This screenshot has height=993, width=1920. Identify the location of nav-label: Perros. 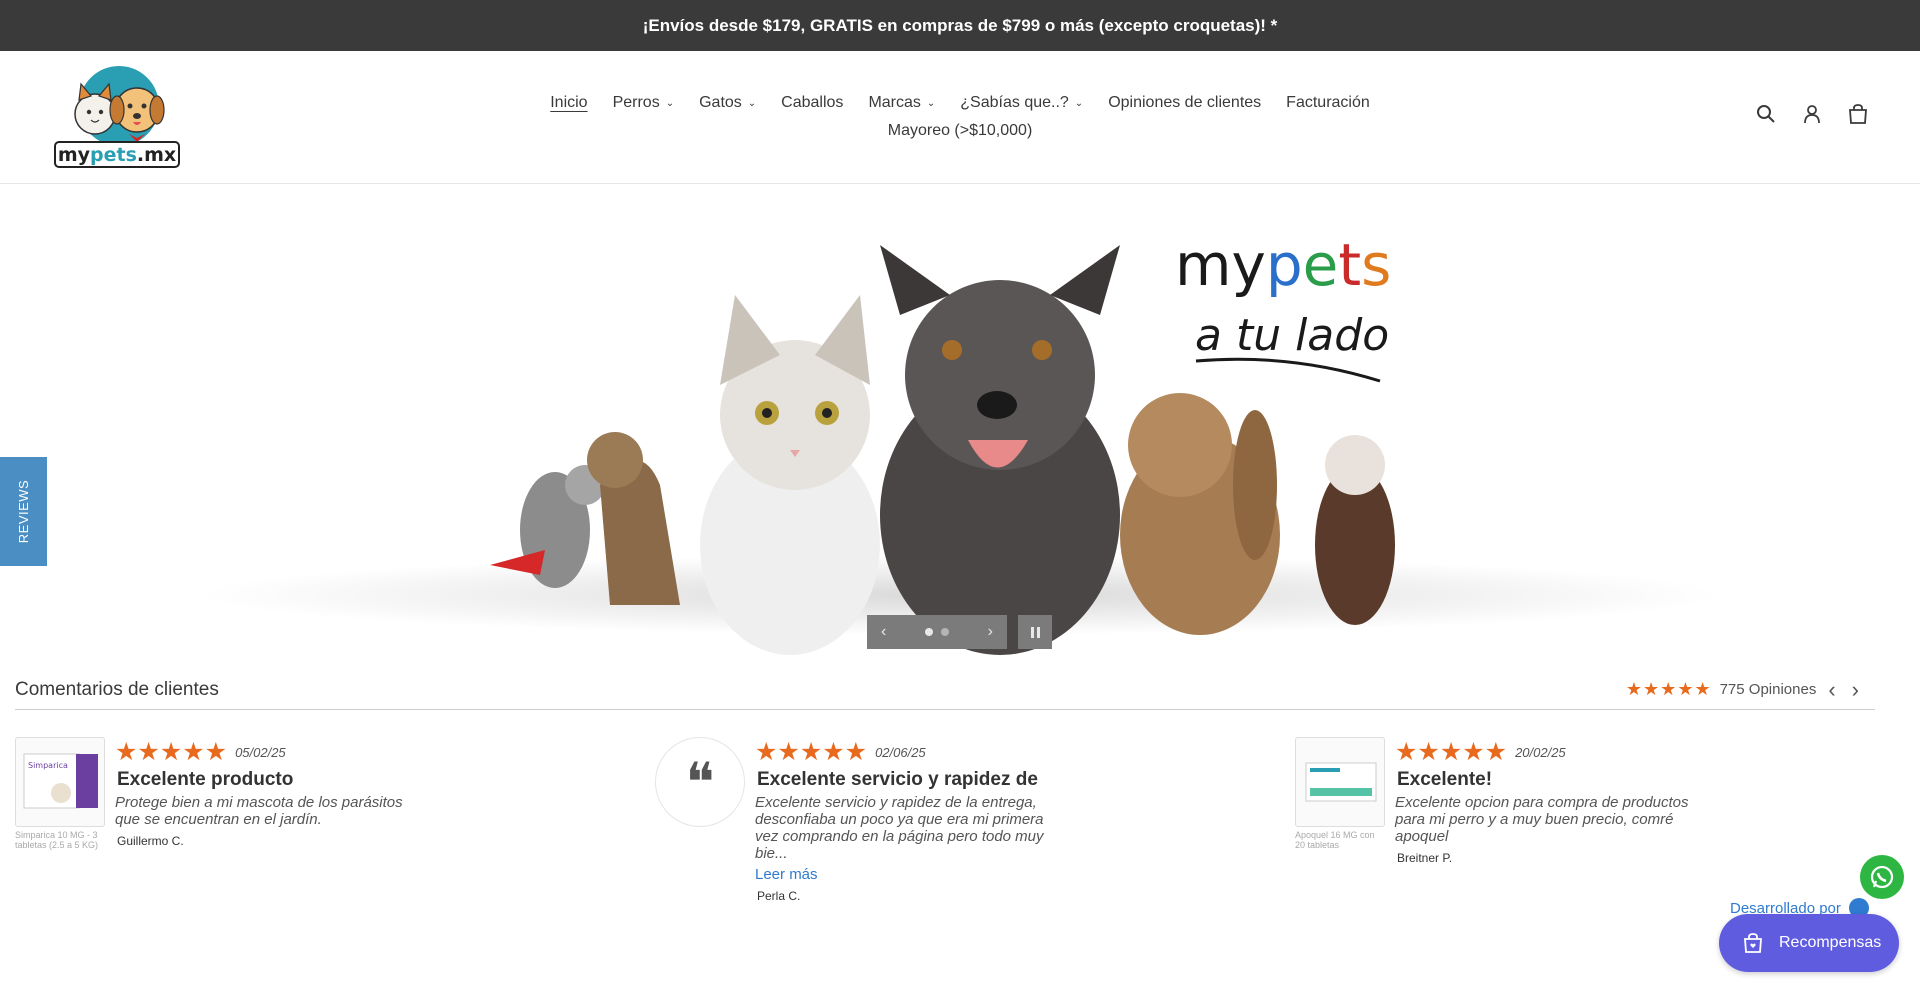
(636, 102).